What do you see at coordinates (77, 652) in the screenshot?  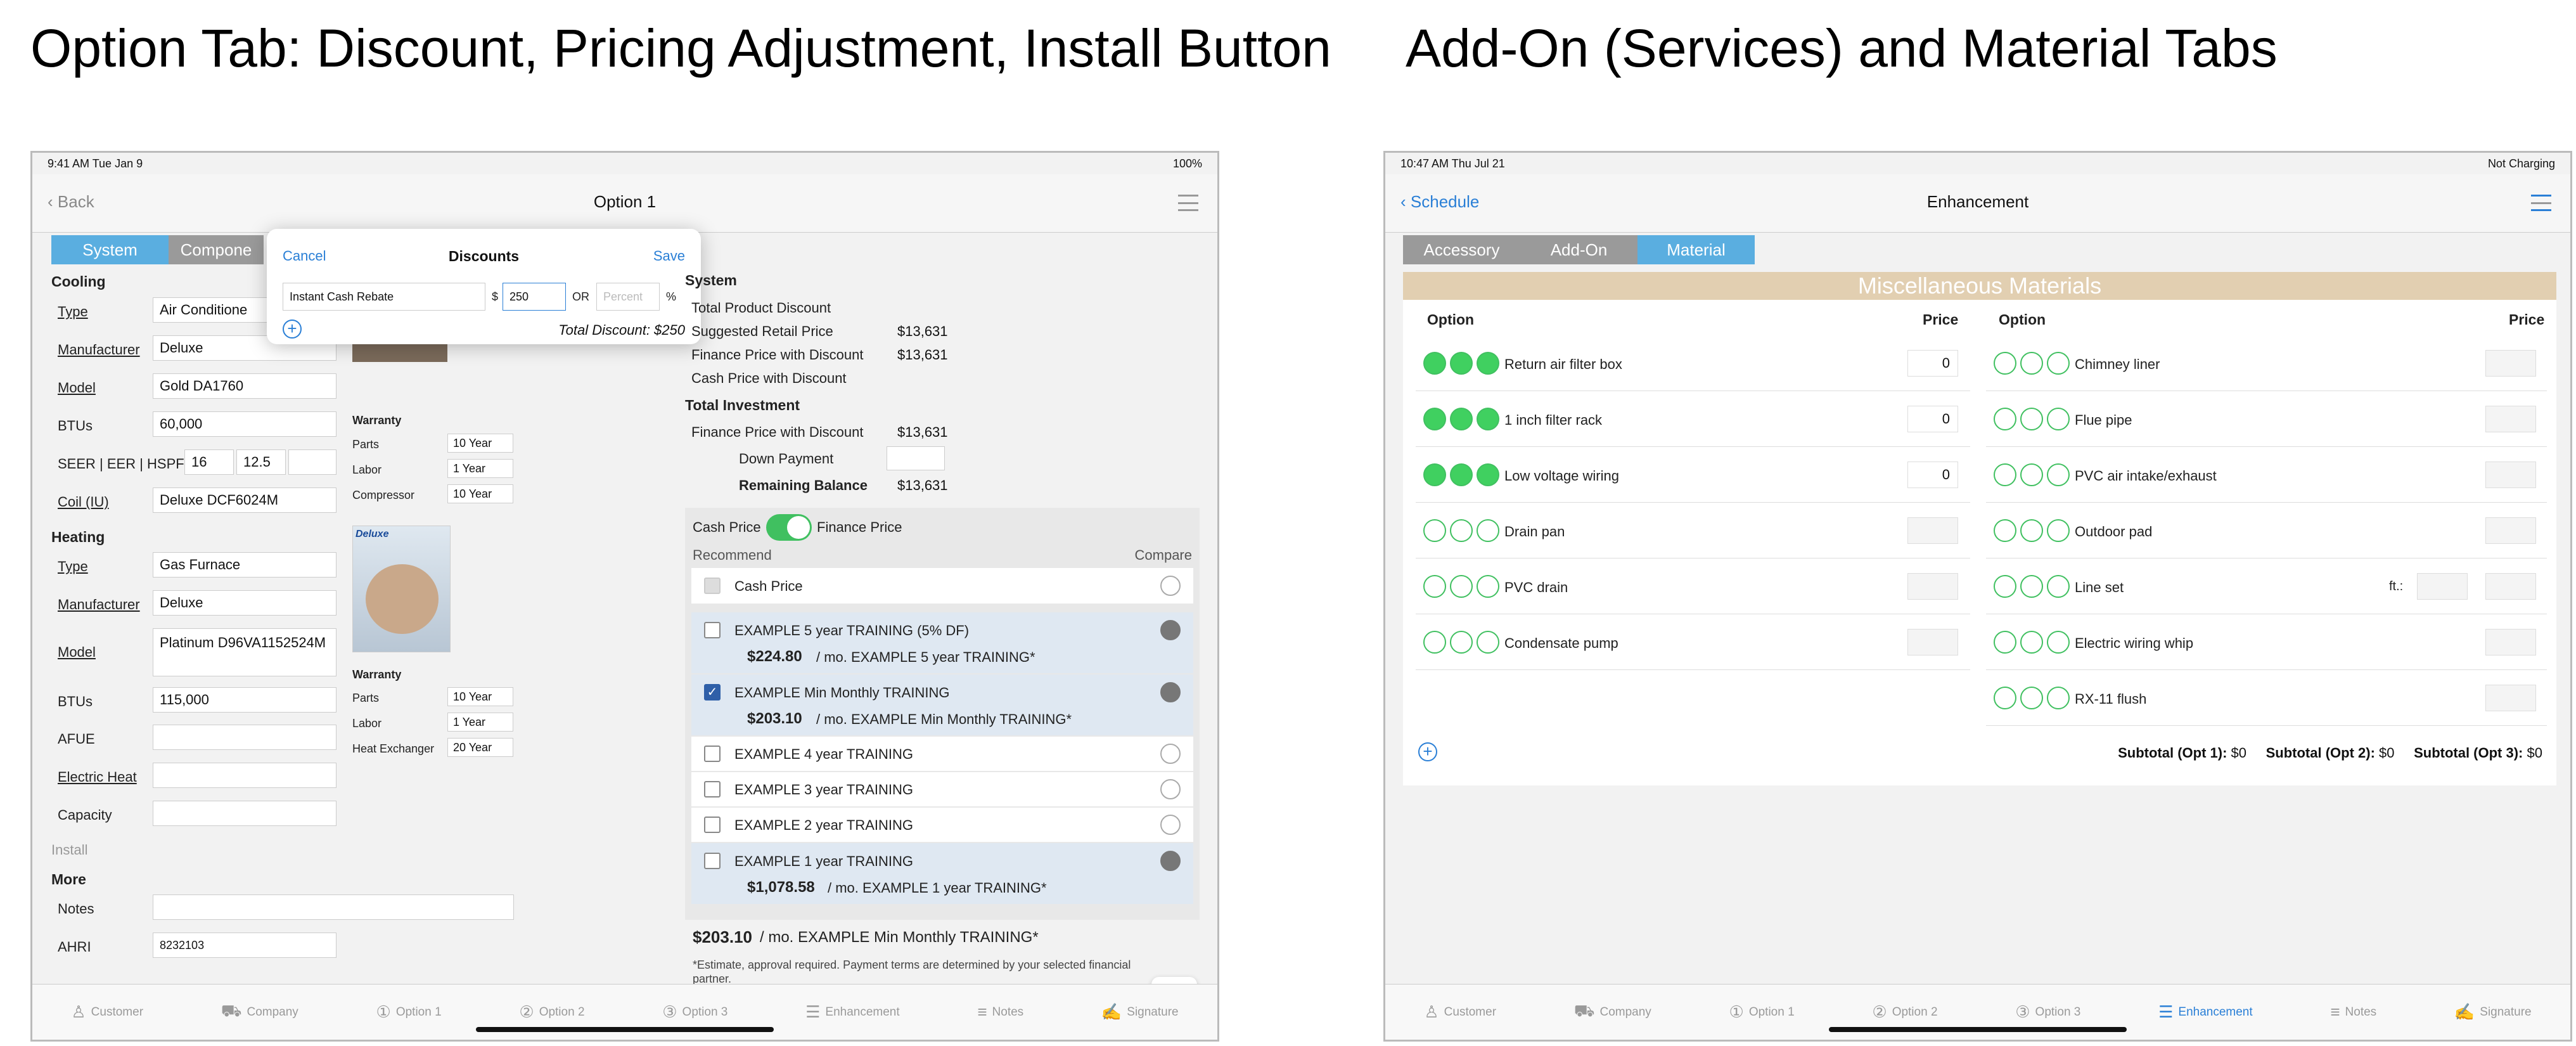 I see `heating-model-label: Model` at bounding box center [77, 652].